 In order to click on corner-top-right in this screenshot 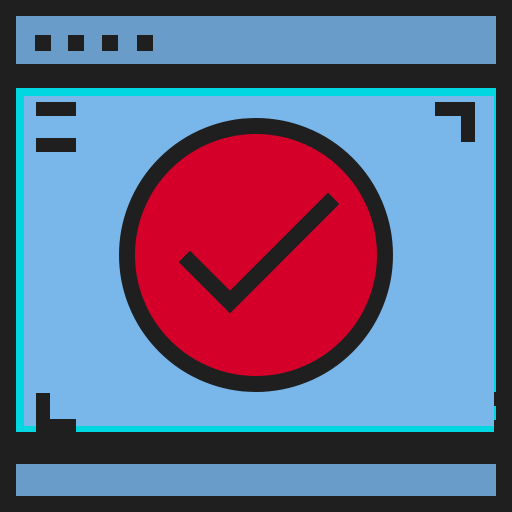, I will do `click(468, 122)`.